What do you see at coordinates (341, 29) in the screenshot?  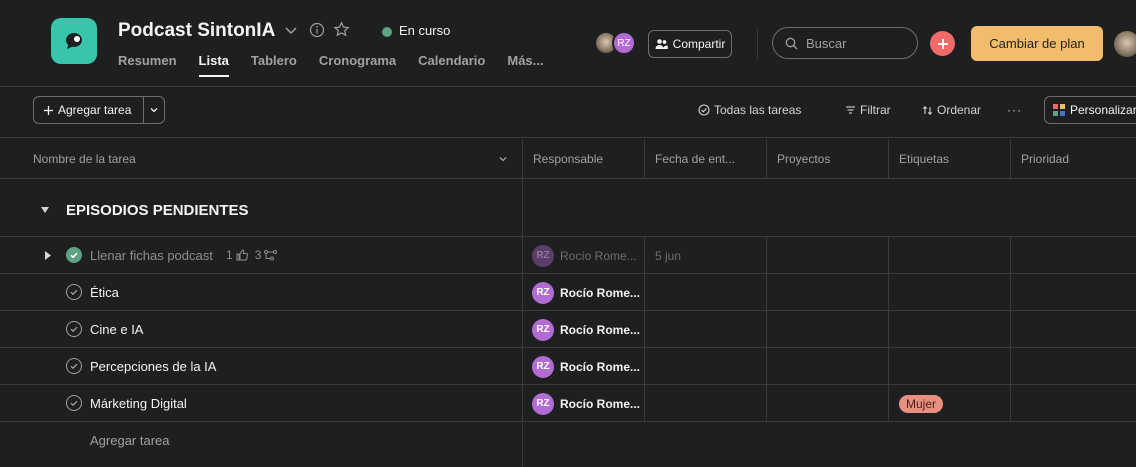 I see `star-icon` at bounding box center [341, 29].